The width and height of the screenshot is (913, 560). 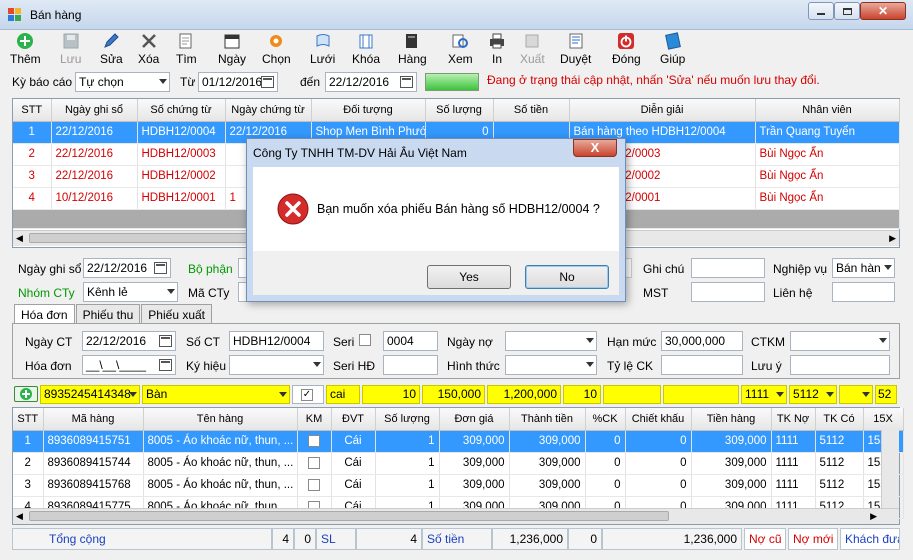 What do you see at coordinates (764, 394) in the screenshot?
I see `debit-account-select: 1111` at bounding box center [764, 394].